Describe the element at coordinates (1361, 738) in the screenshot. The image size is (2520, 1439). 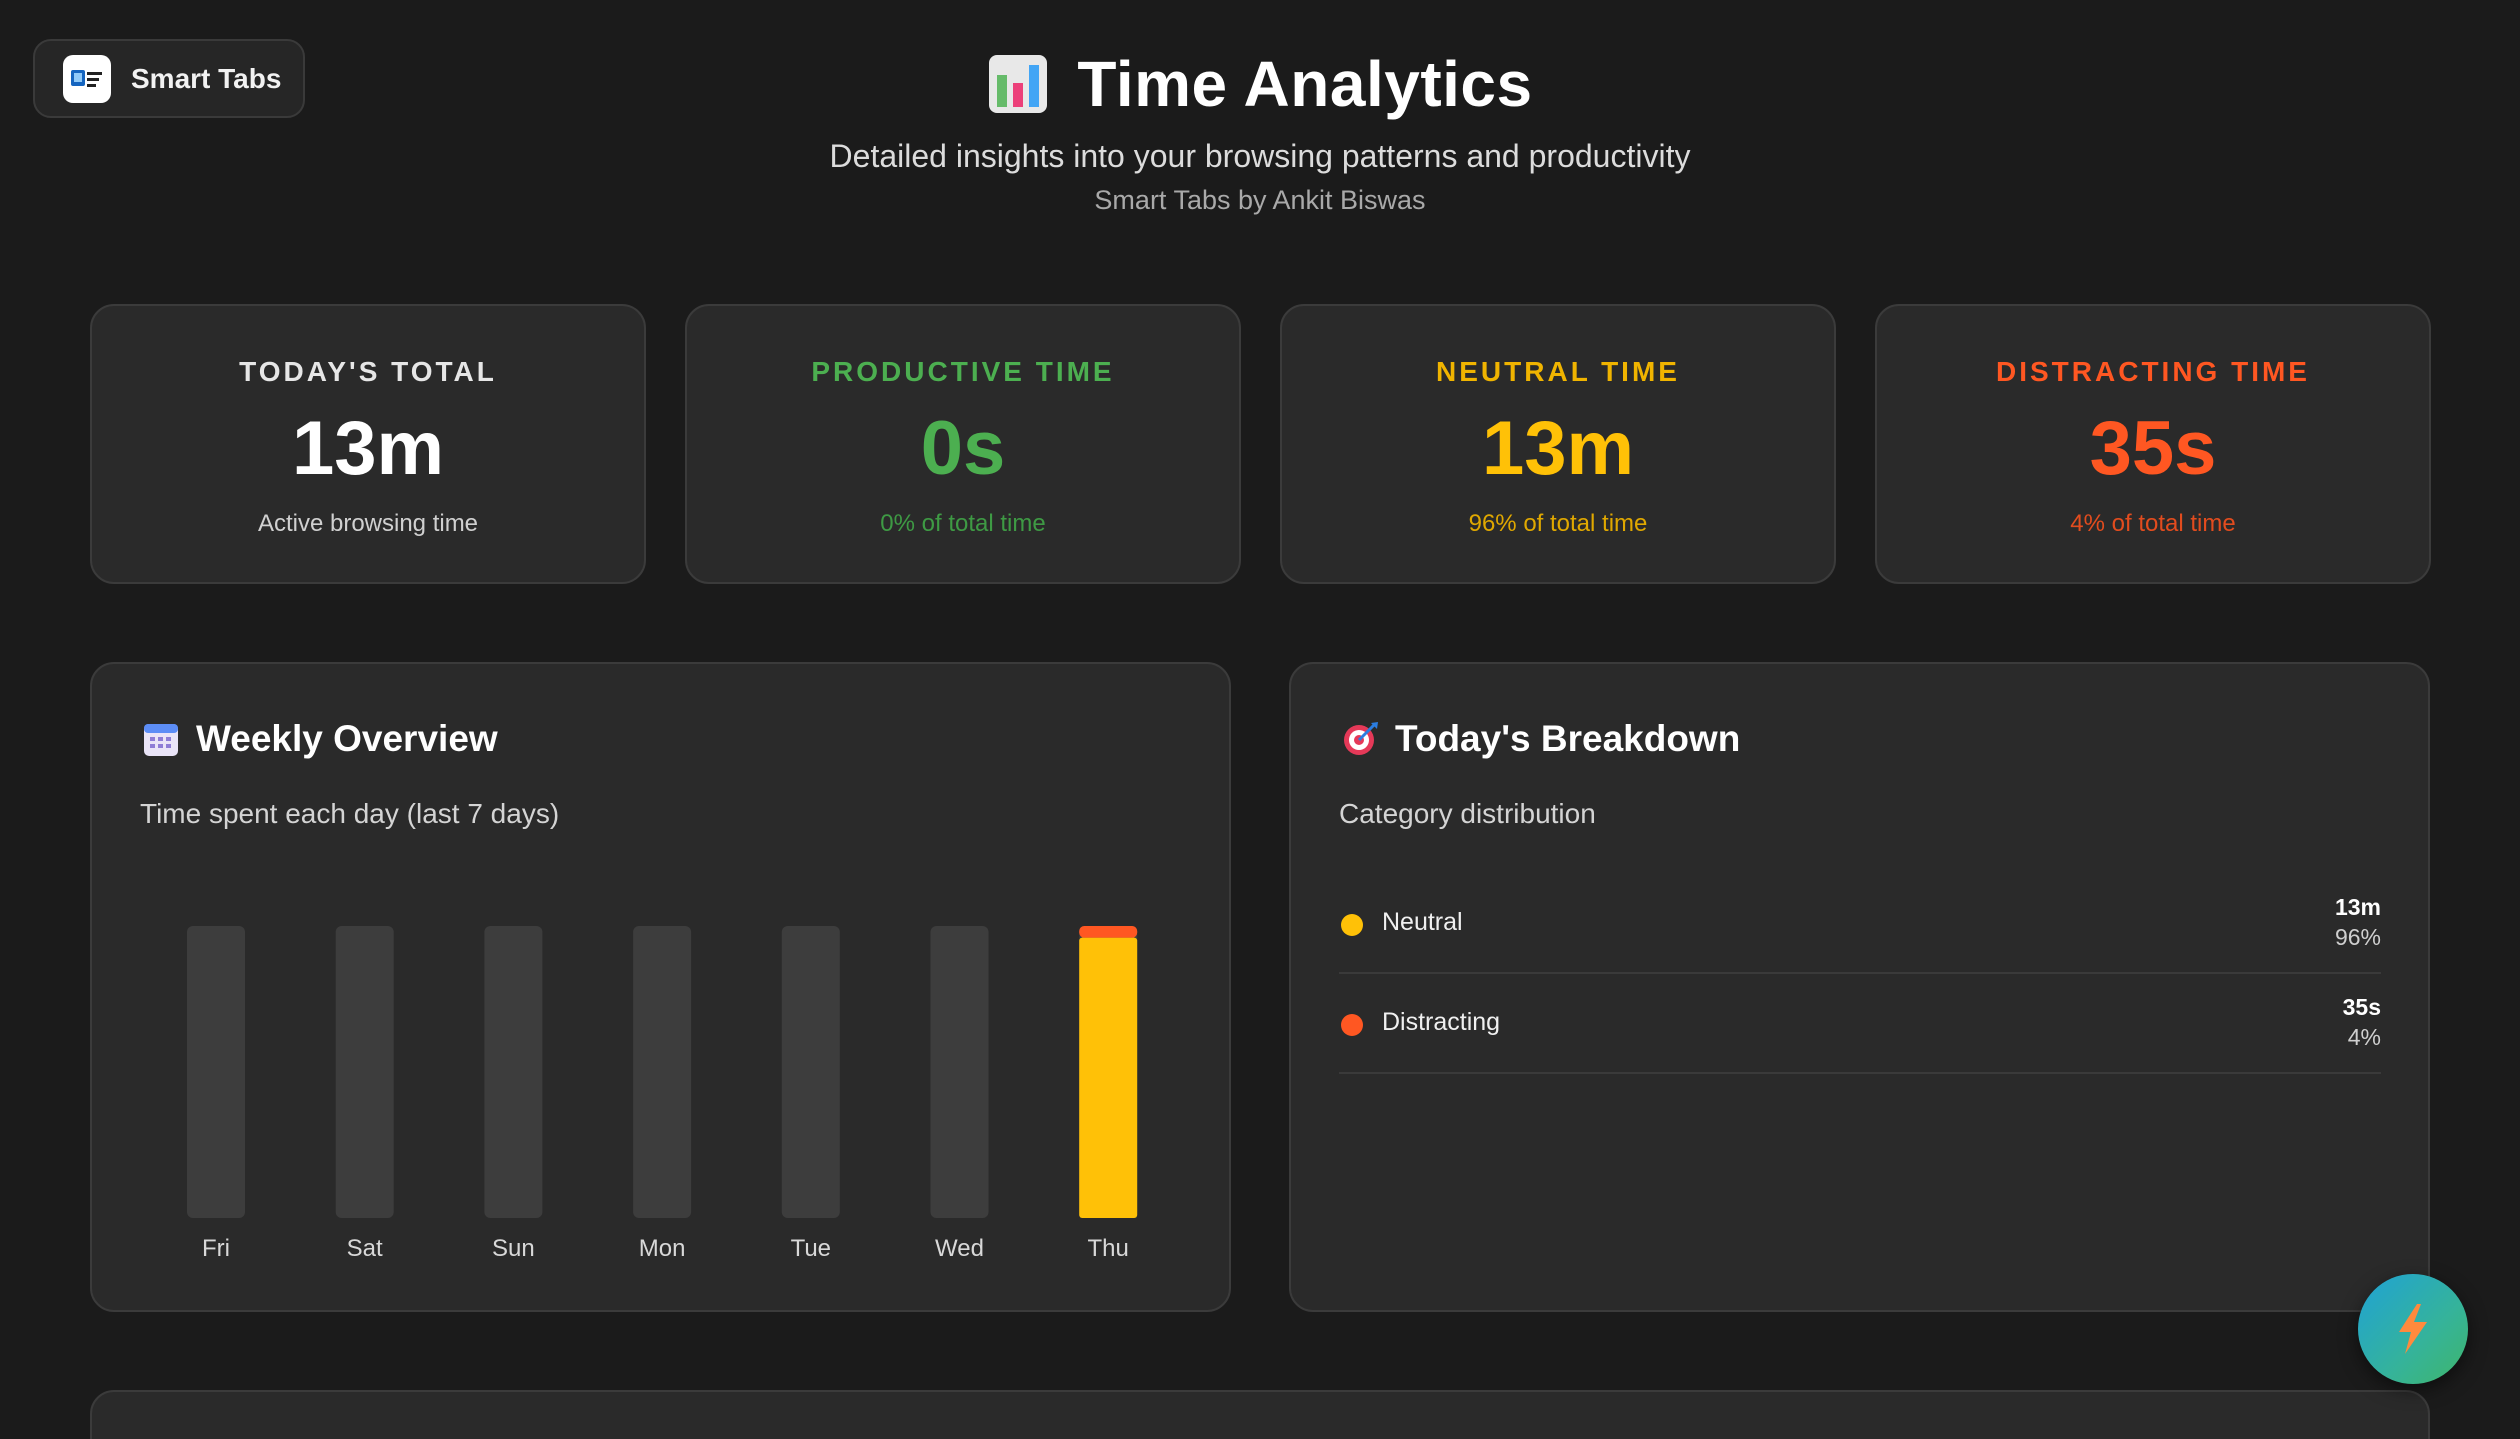
I see `target-icon` at that location.